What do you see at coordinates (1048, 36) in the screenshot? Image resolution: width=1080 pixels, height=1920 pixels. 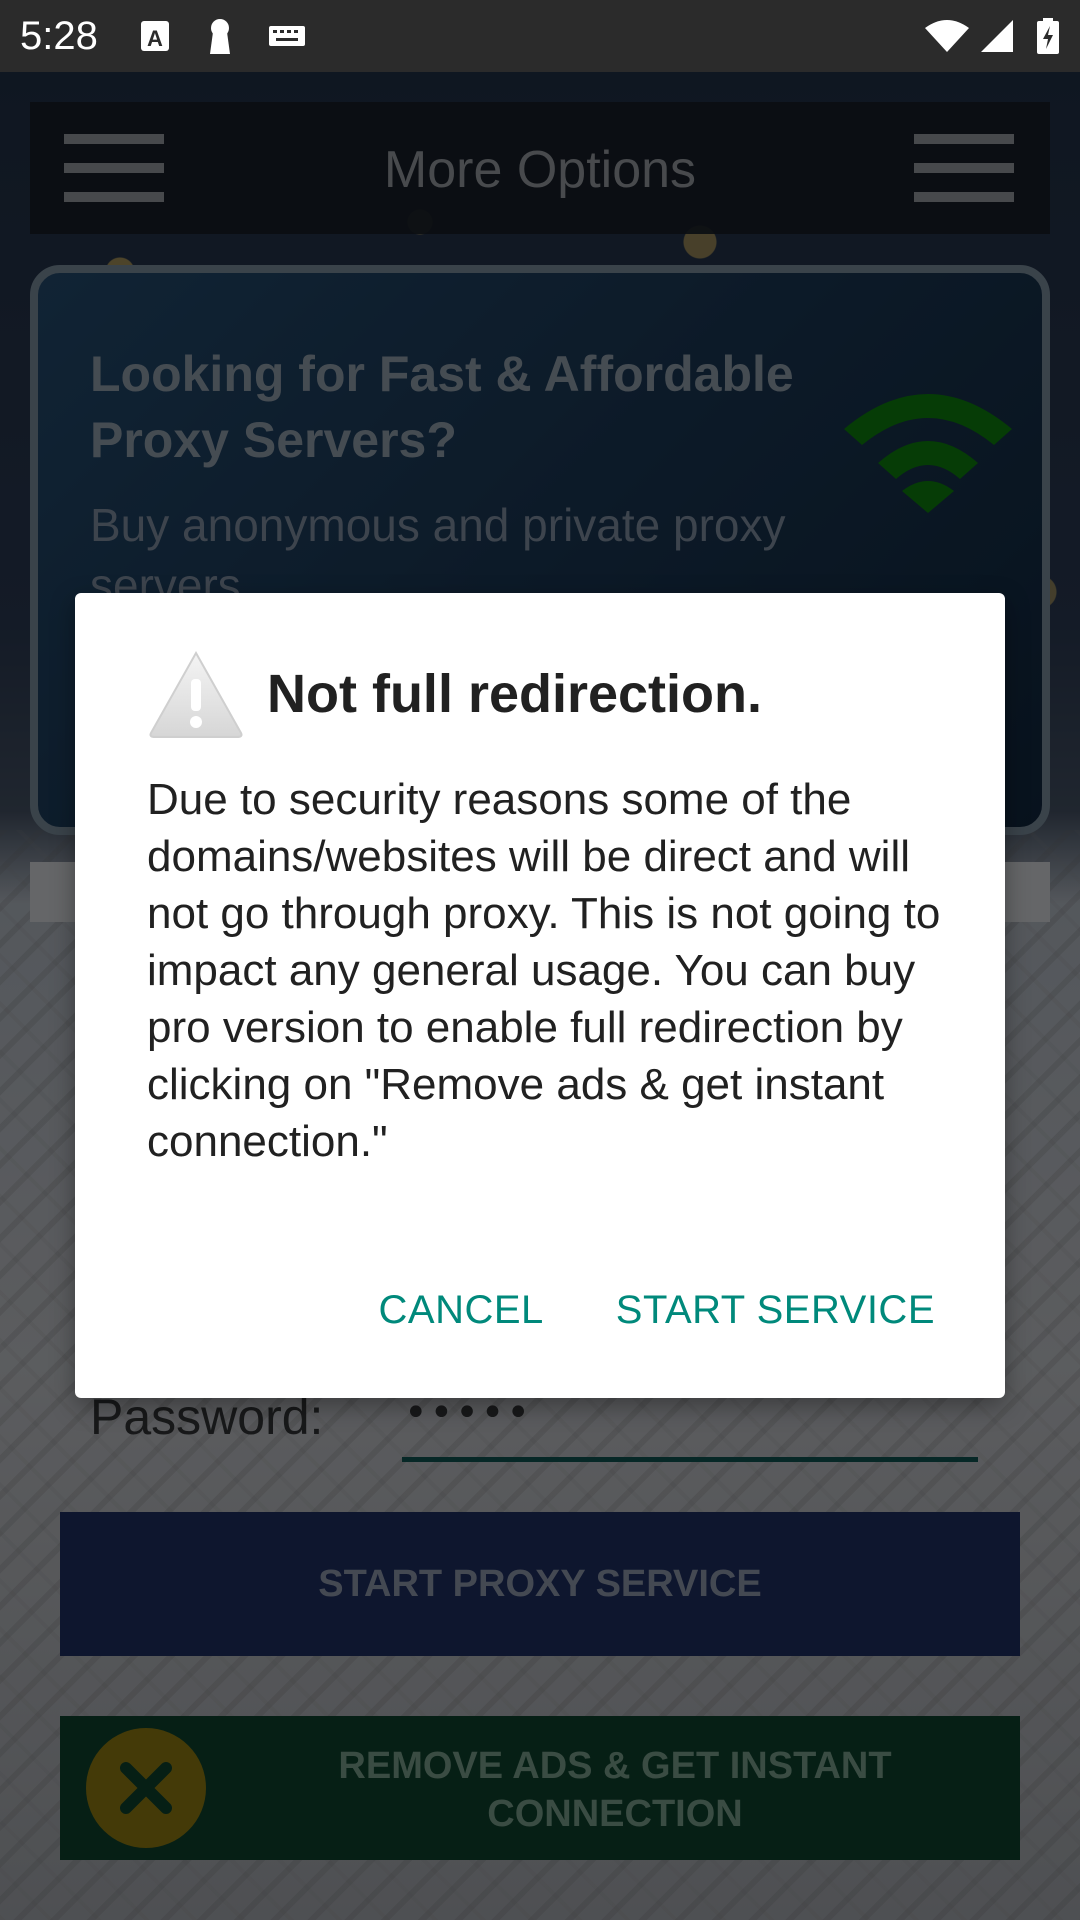 I see `battery-charging-icon` at bounding box center [1048, 36].